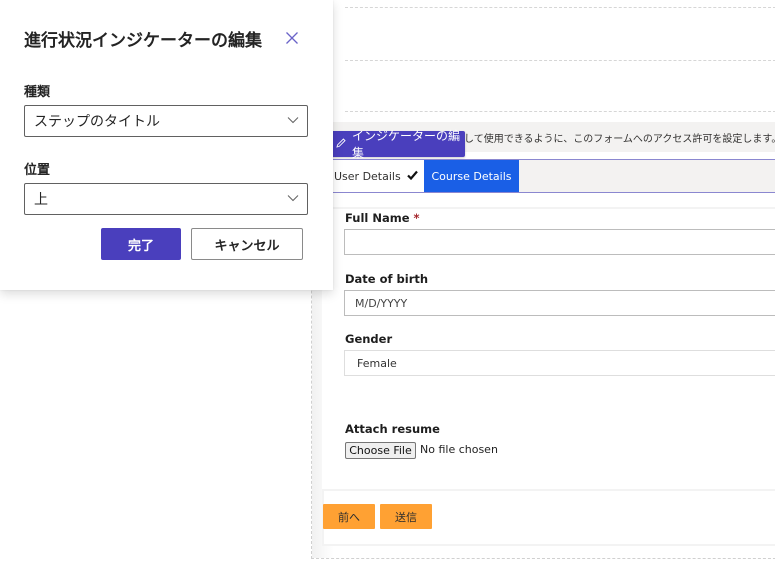 This screenshot has width=775, height=579. Describe the element at coordinates (377, 363) in the screenshot. I see `gender-value: Female` at that location.